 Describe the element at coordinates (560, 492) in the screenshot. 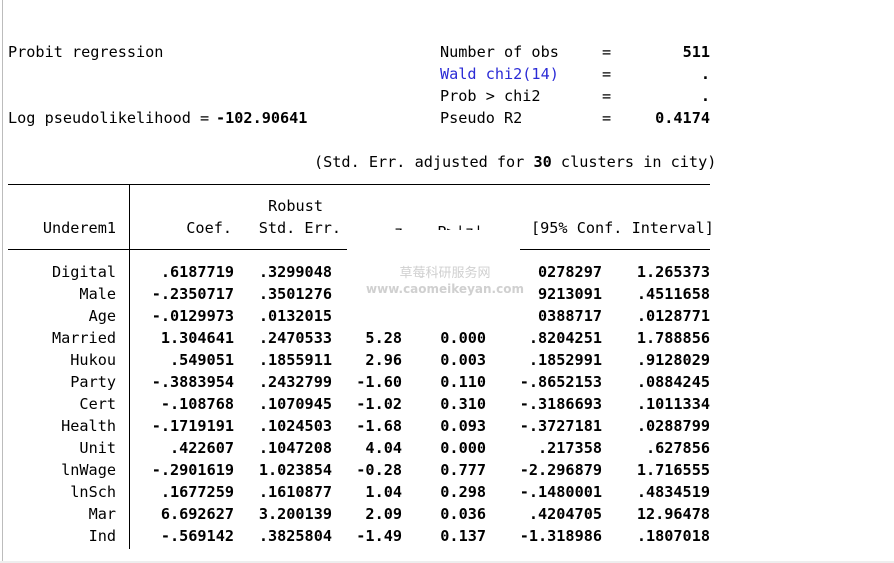

I see `cell-ci-low: -.1480001` at that location.